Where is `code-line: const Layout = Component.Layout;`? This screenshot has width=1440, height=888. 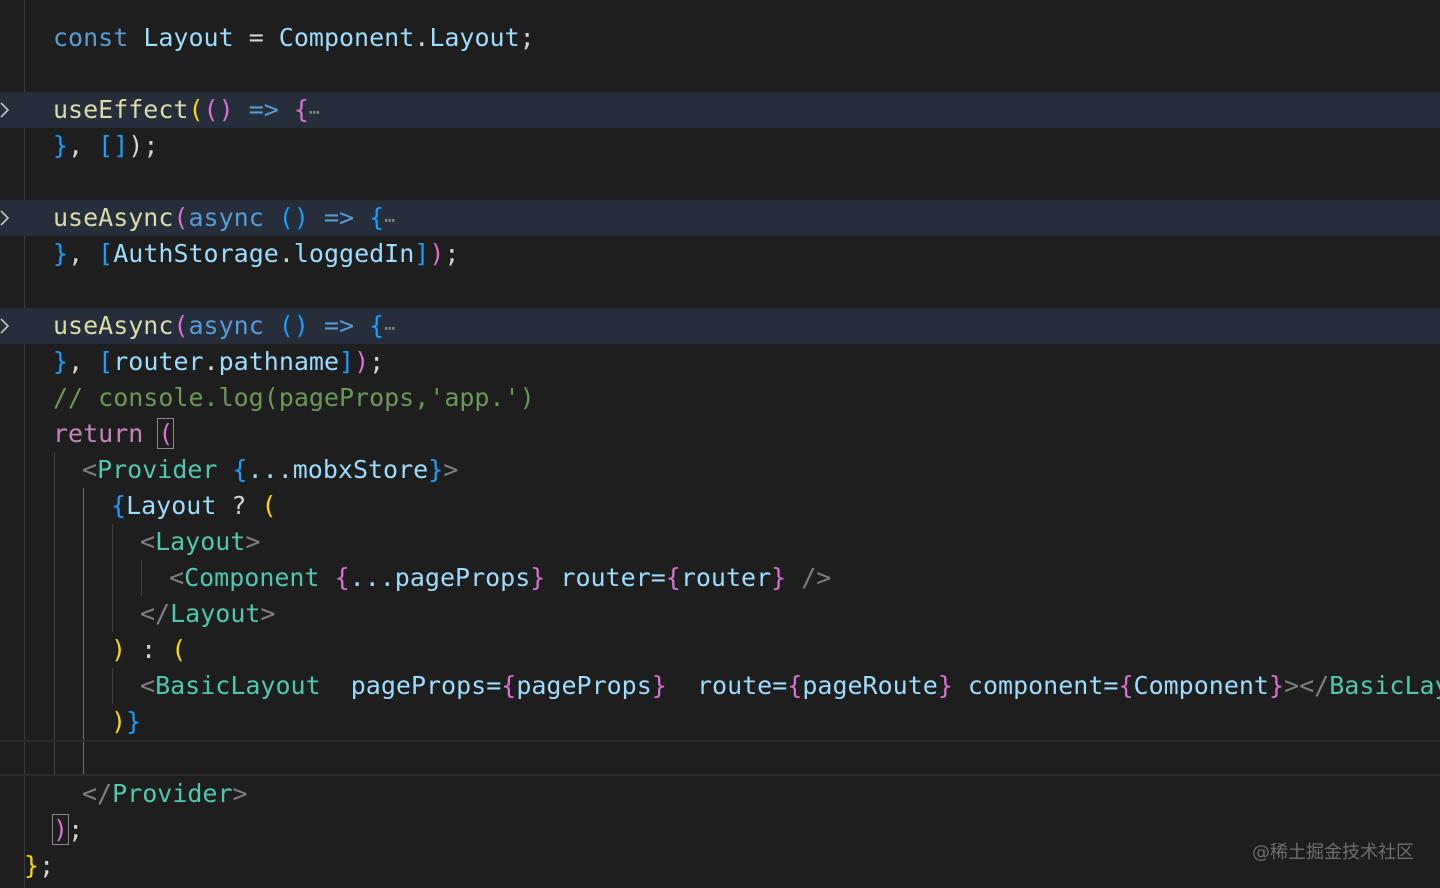
code-line: const Layout = Component.Layout; is located at coordinates (720, 38).